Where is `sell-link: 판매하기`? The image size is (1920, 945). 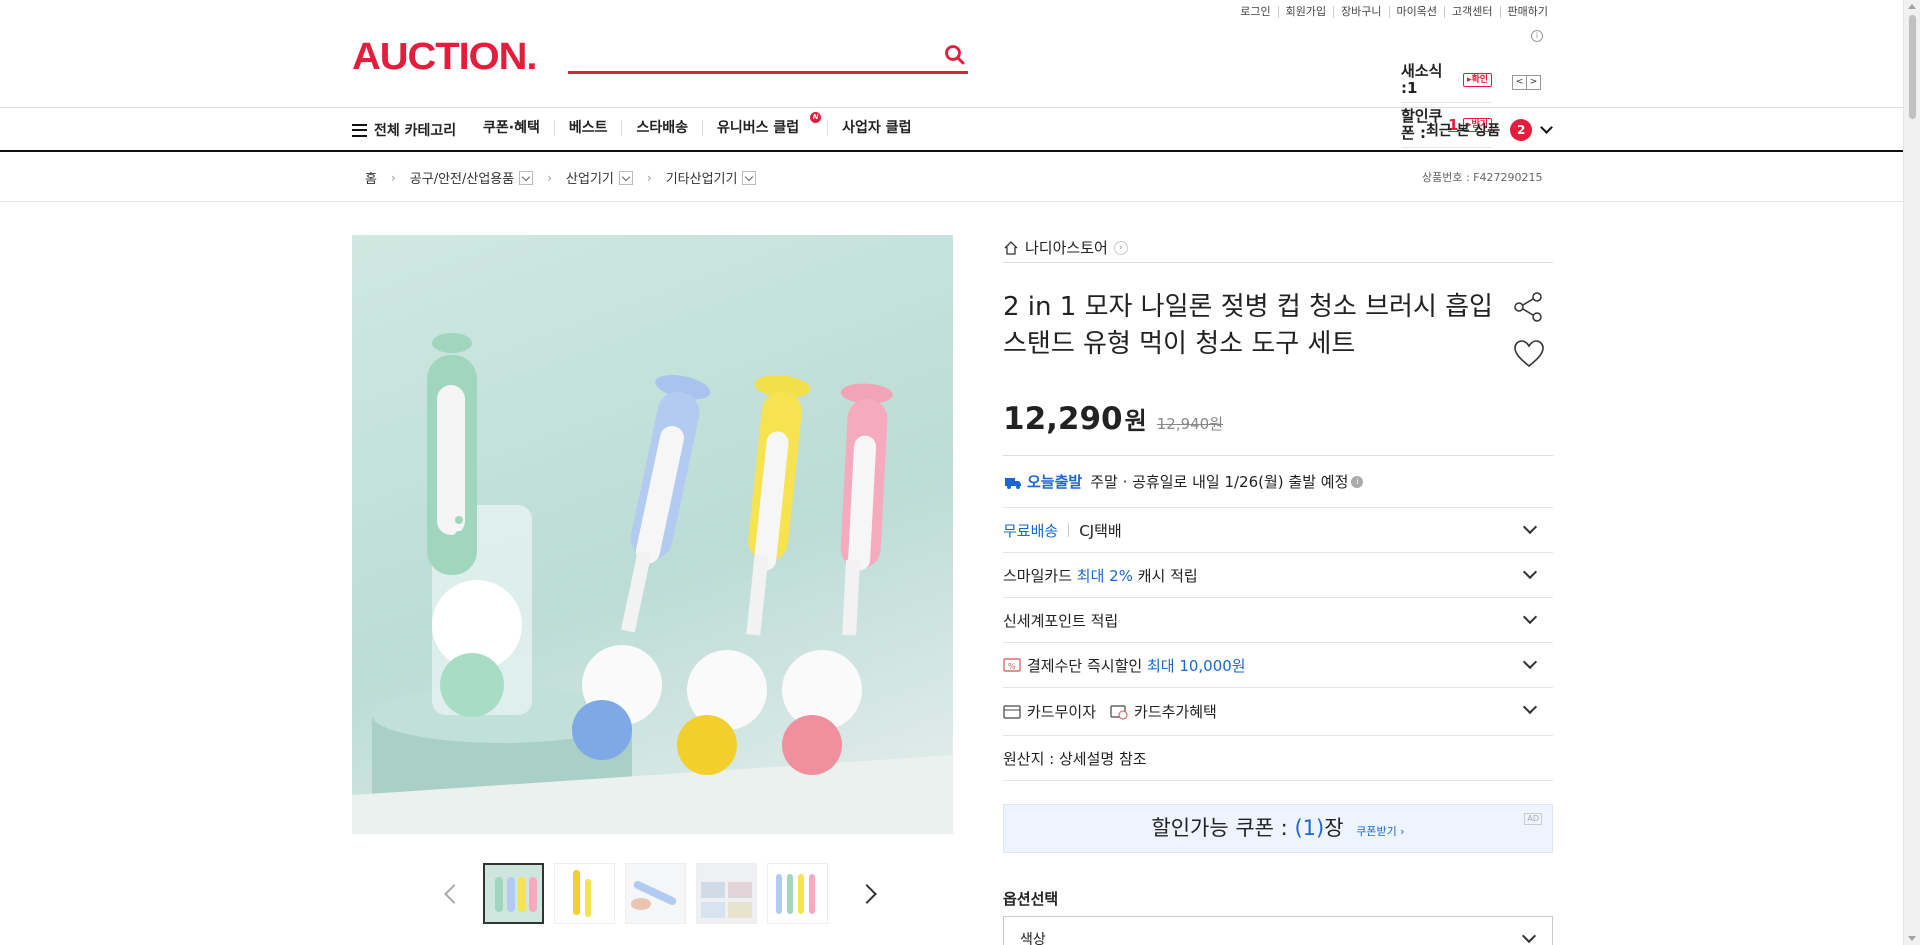
sell-link: 판매하기 is located at coordinates (1527, 12).